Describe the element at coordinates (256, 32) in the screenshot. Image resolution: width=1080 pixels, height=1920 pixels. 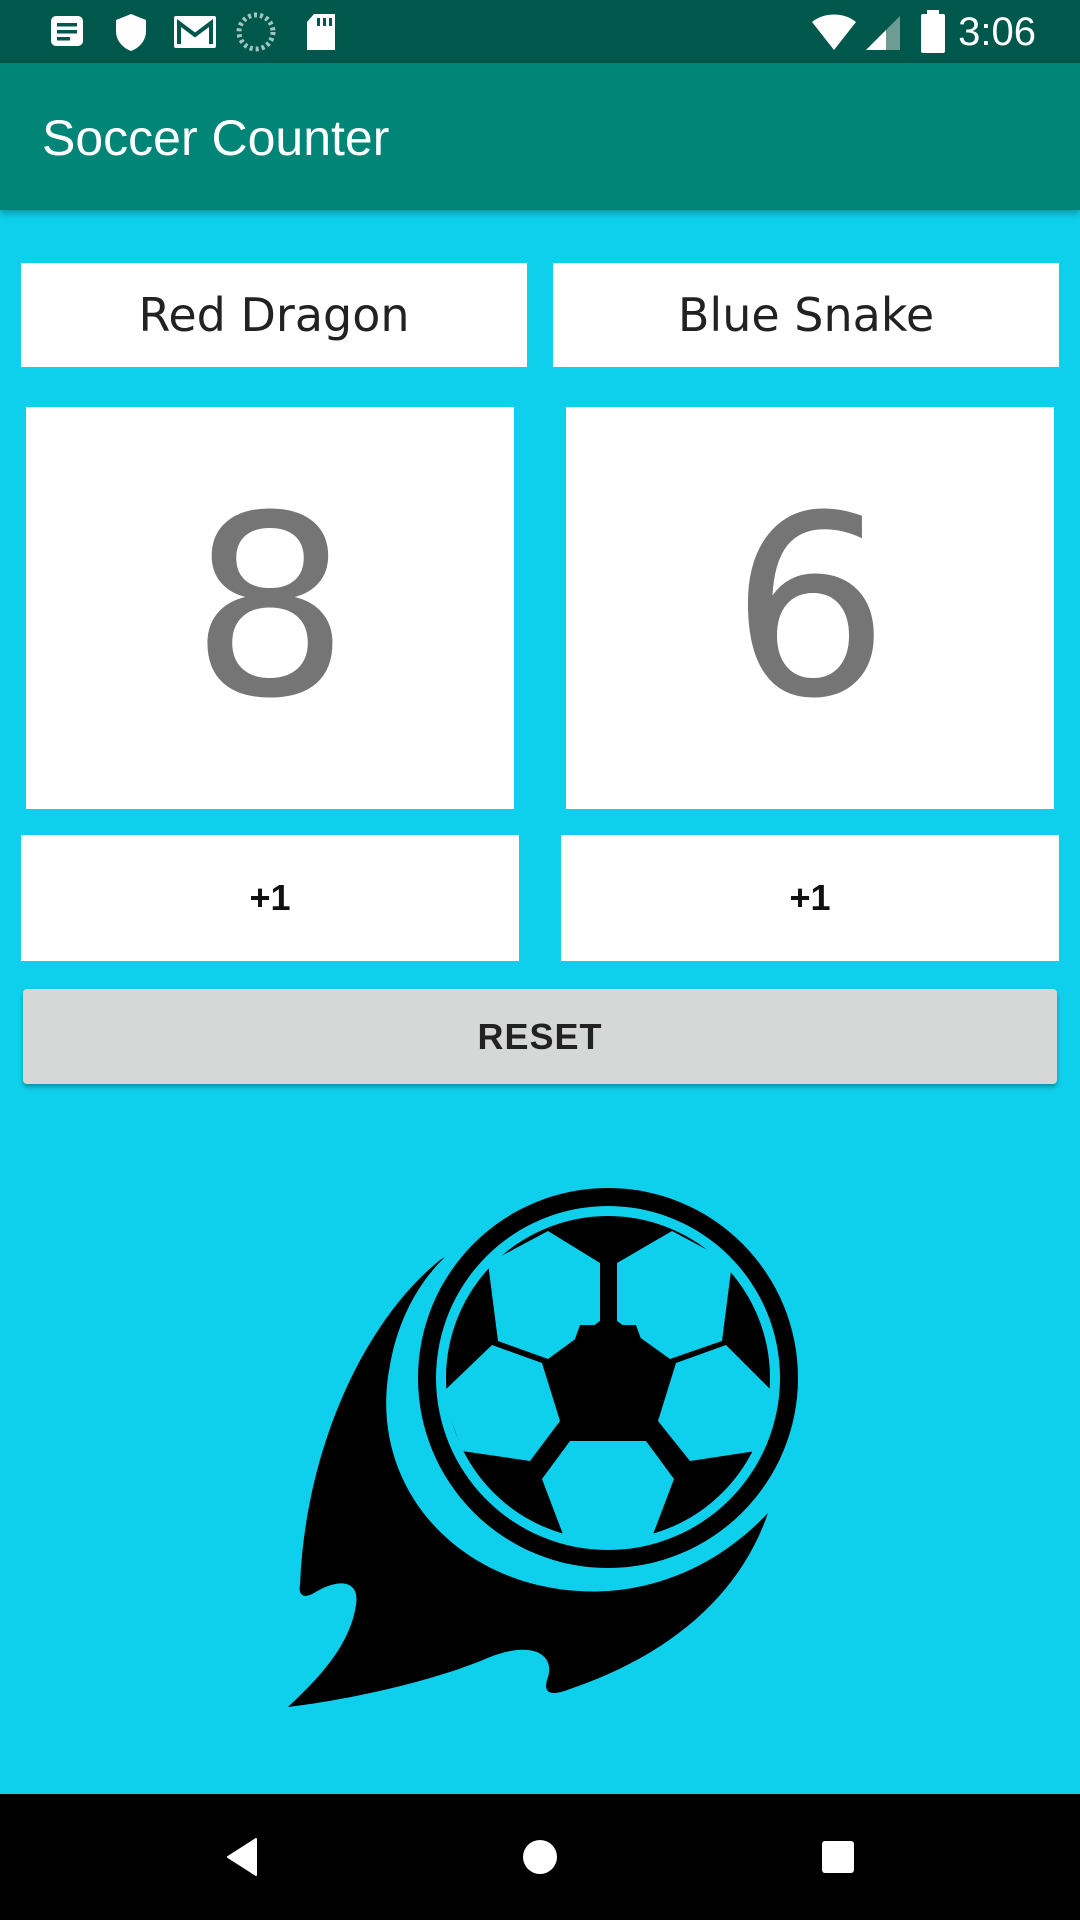
I see `sync-icon` at that location.